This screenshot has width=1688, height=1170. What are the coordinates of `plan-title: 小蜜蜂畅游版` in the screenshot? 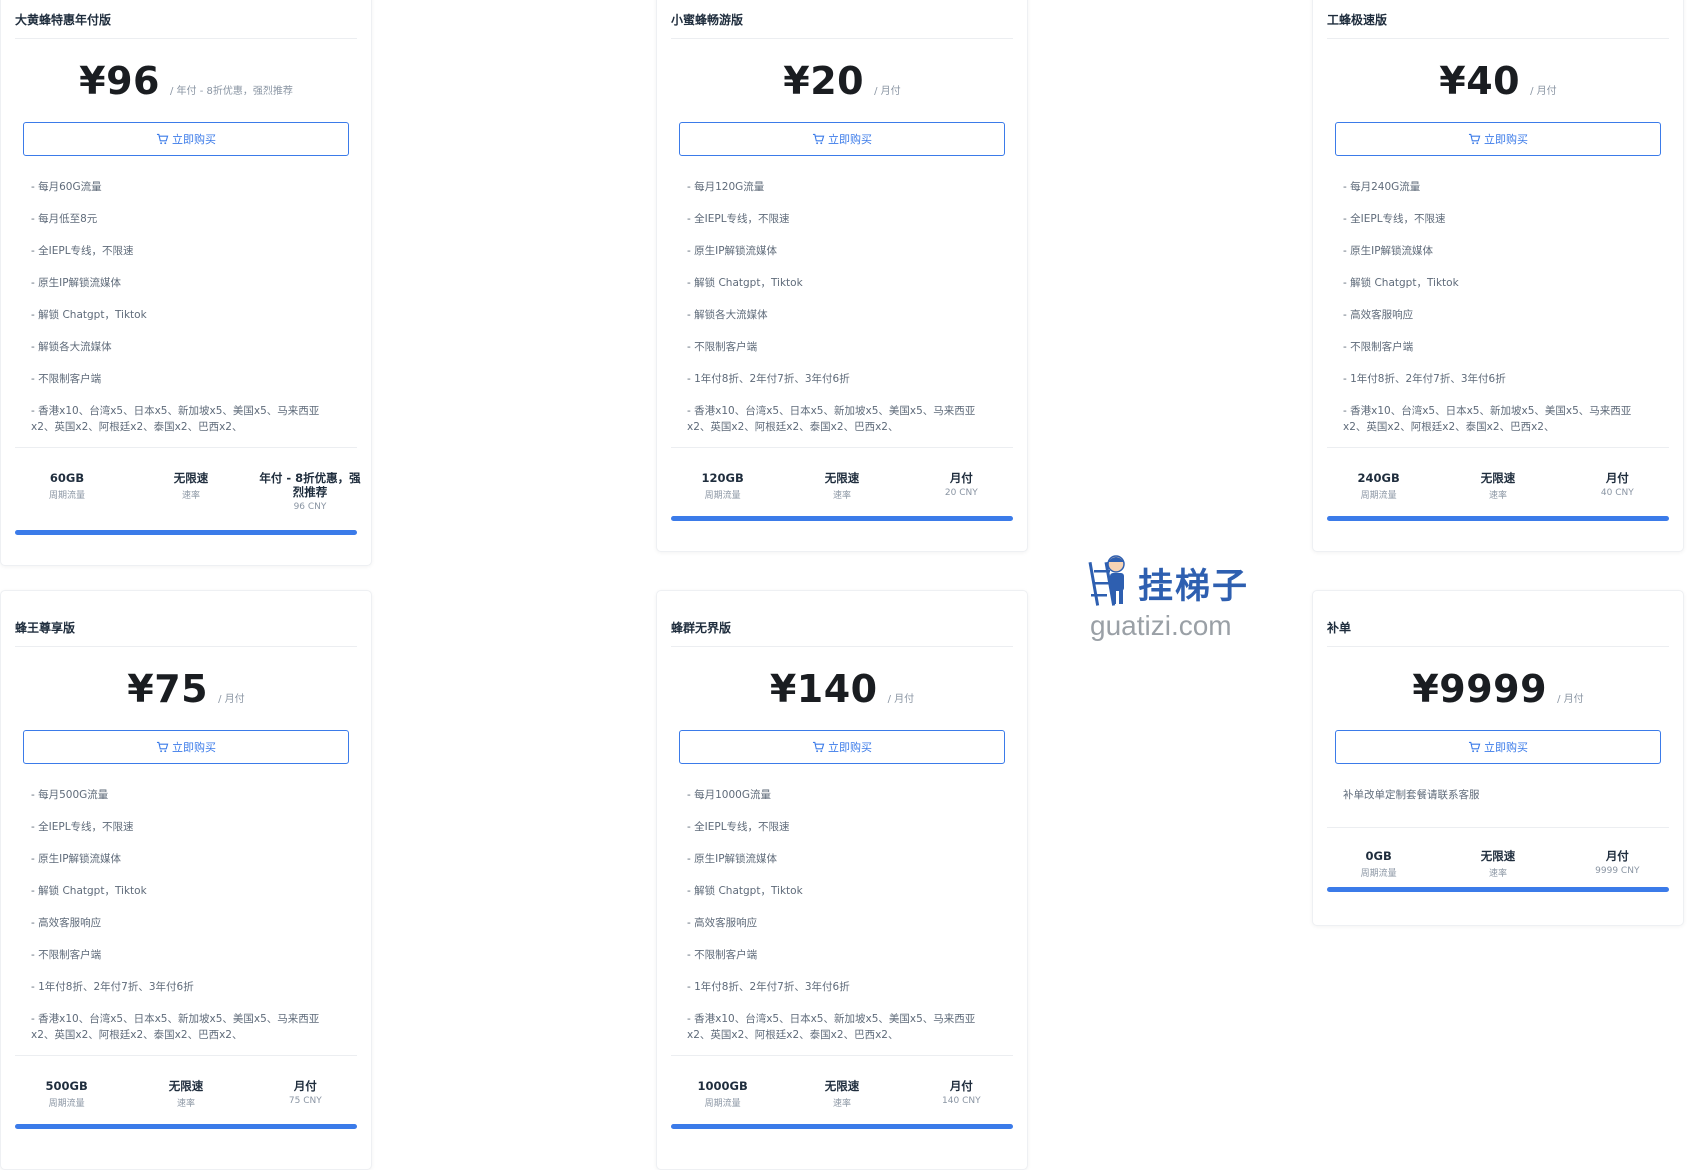 It's located at (707, 20).